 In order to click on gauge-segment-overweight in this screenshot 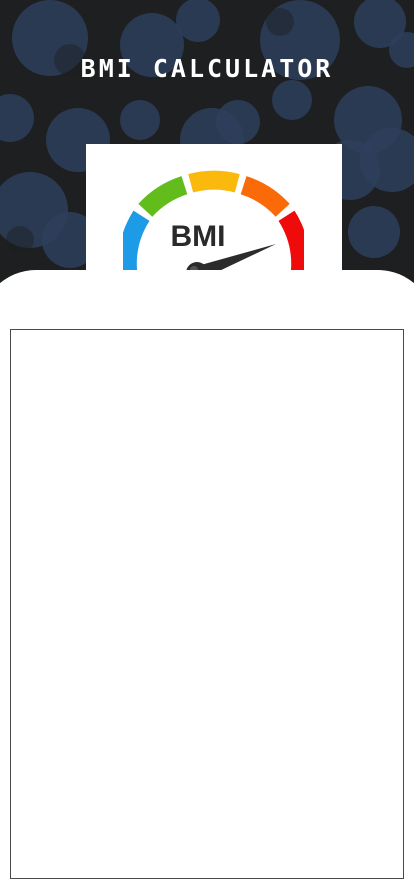, I will do `click(214, 181)`.